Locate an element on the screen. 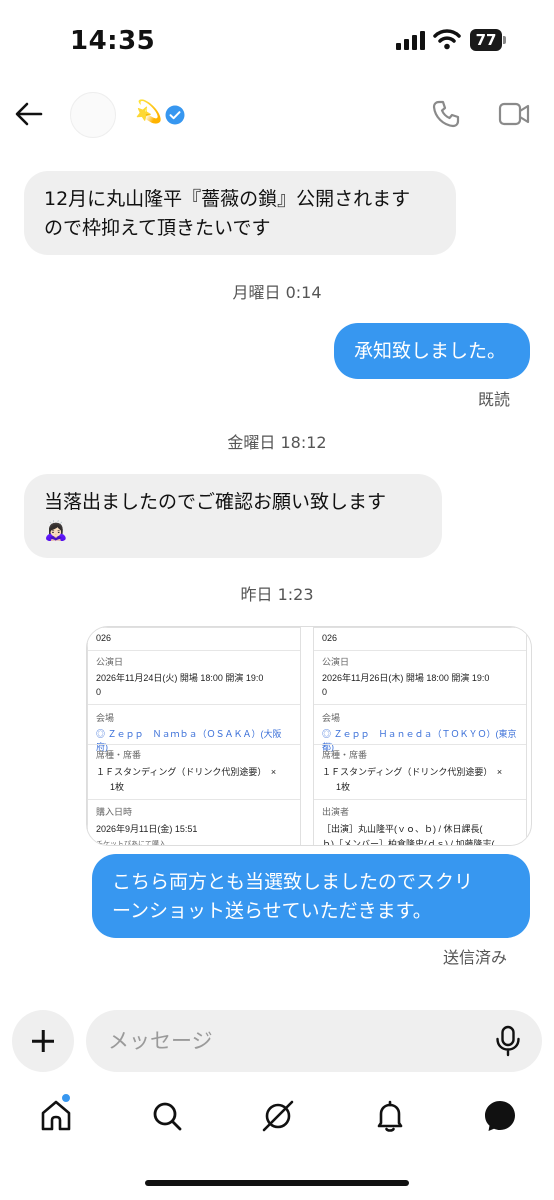 Image resolution: width=554 pixels, height=1200 pixels. status-bar: 14:35 77 is located at coordinates (277, 40).